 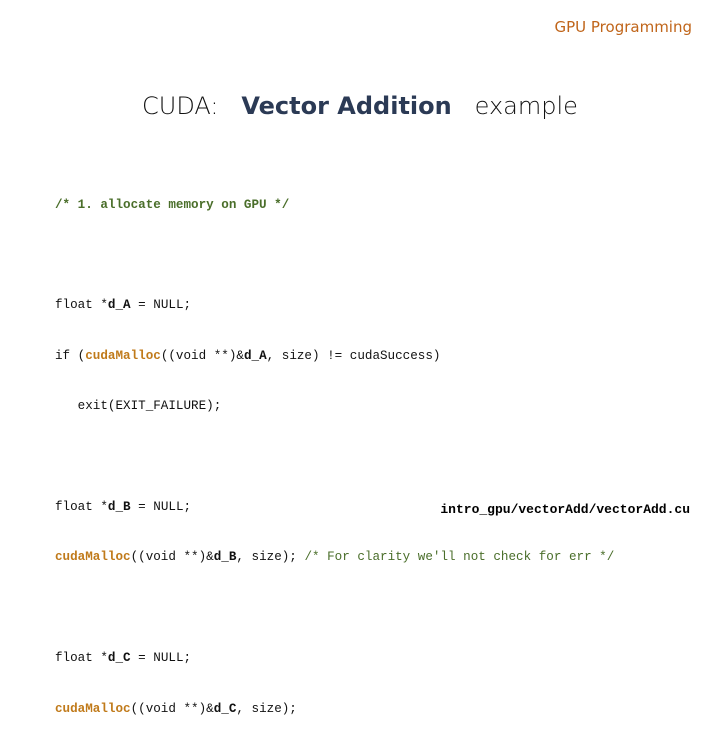 What do you see at coordinates (334, 709) in the screenshot?
I see `code-line-malloc-c: cudaMalloc((void **)&d_C, size);` at bounding box center [334, 709].